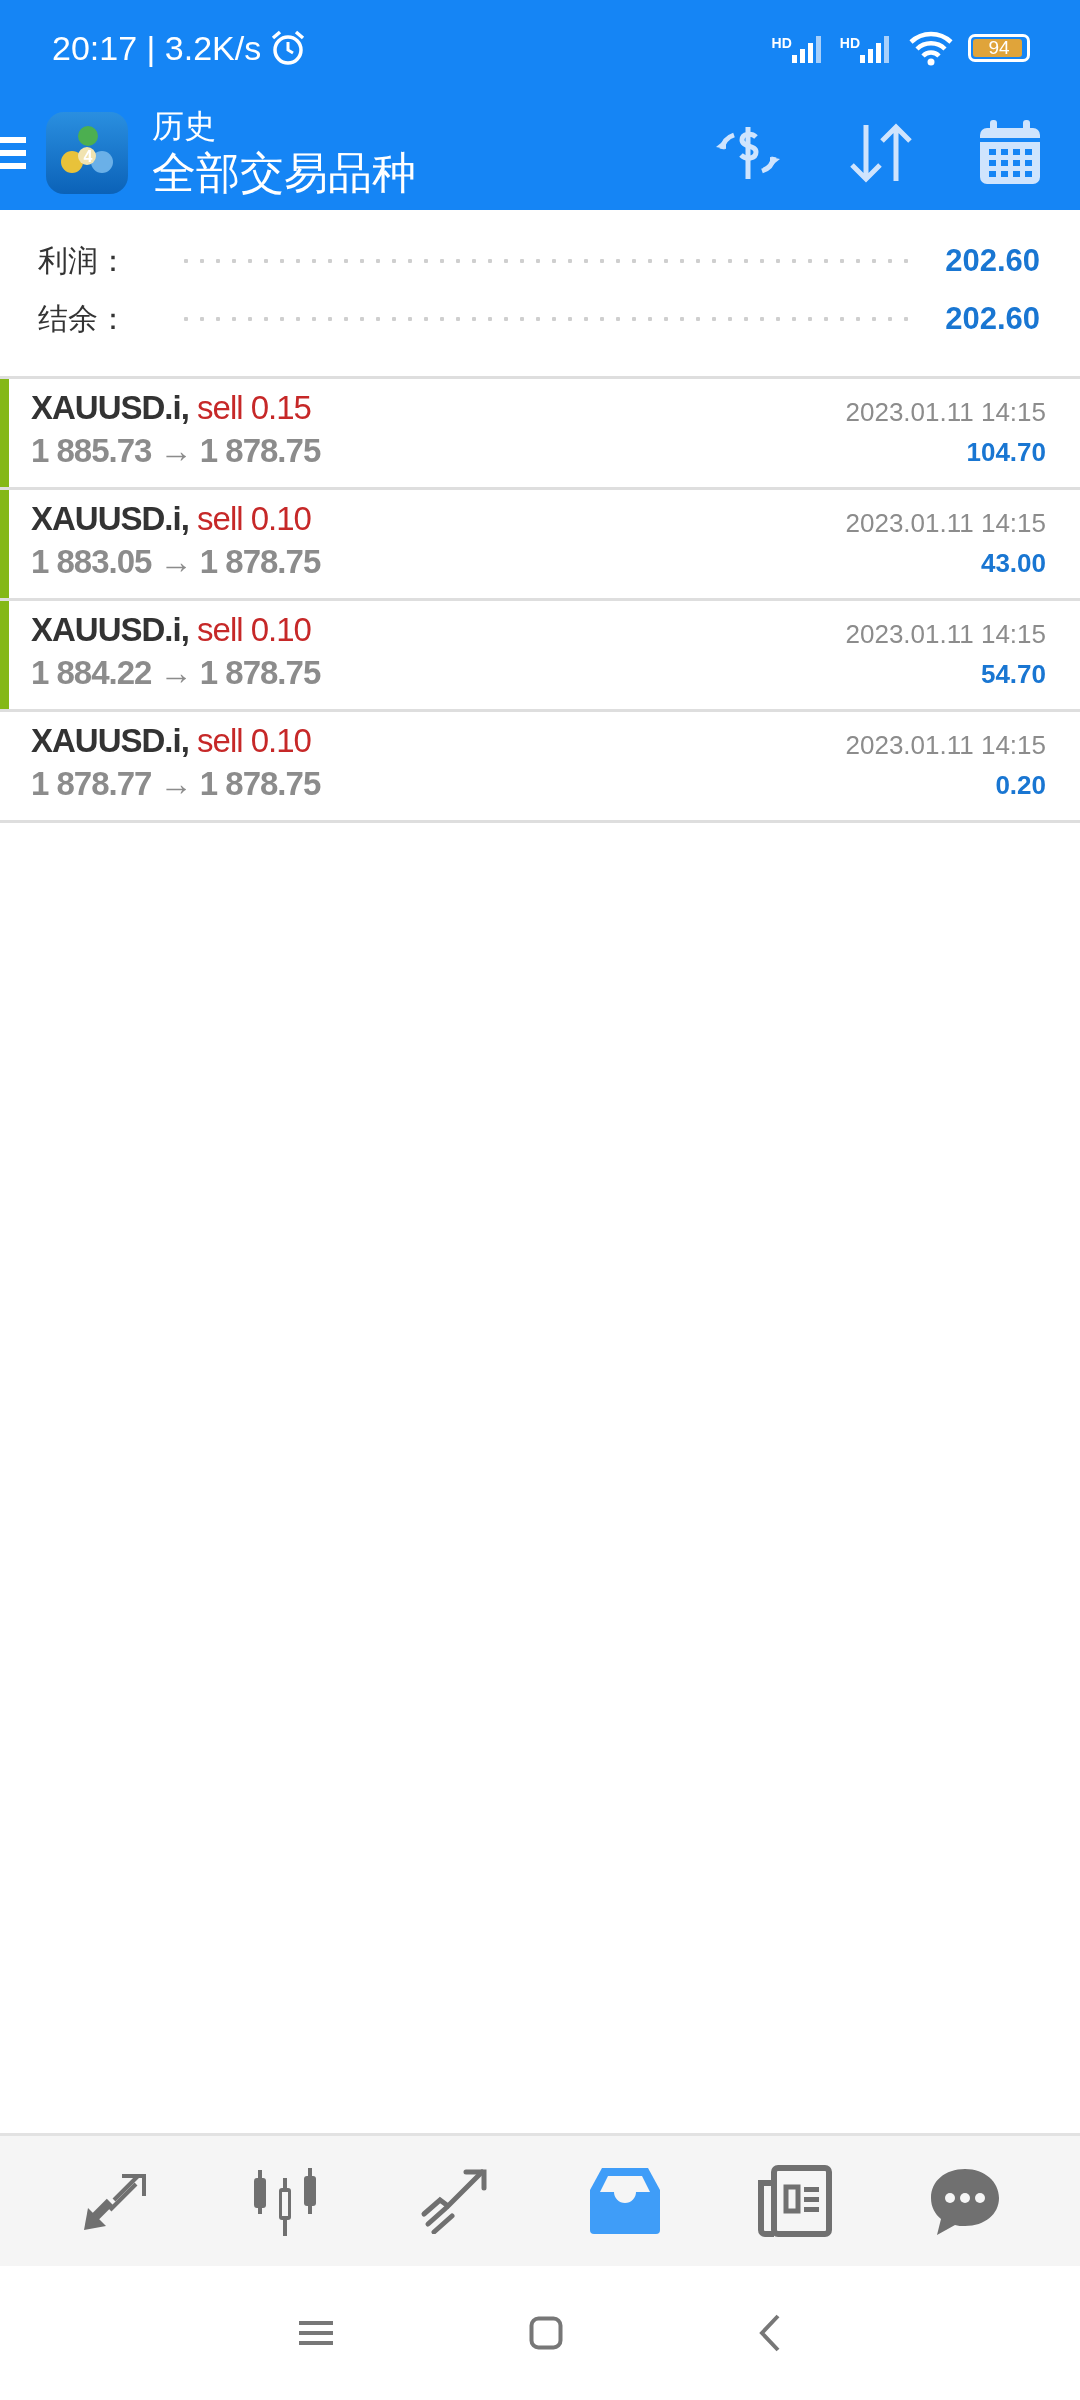 The image size is (1080, 2400). I want to click on battery-icon: 94, so click(999, 48).